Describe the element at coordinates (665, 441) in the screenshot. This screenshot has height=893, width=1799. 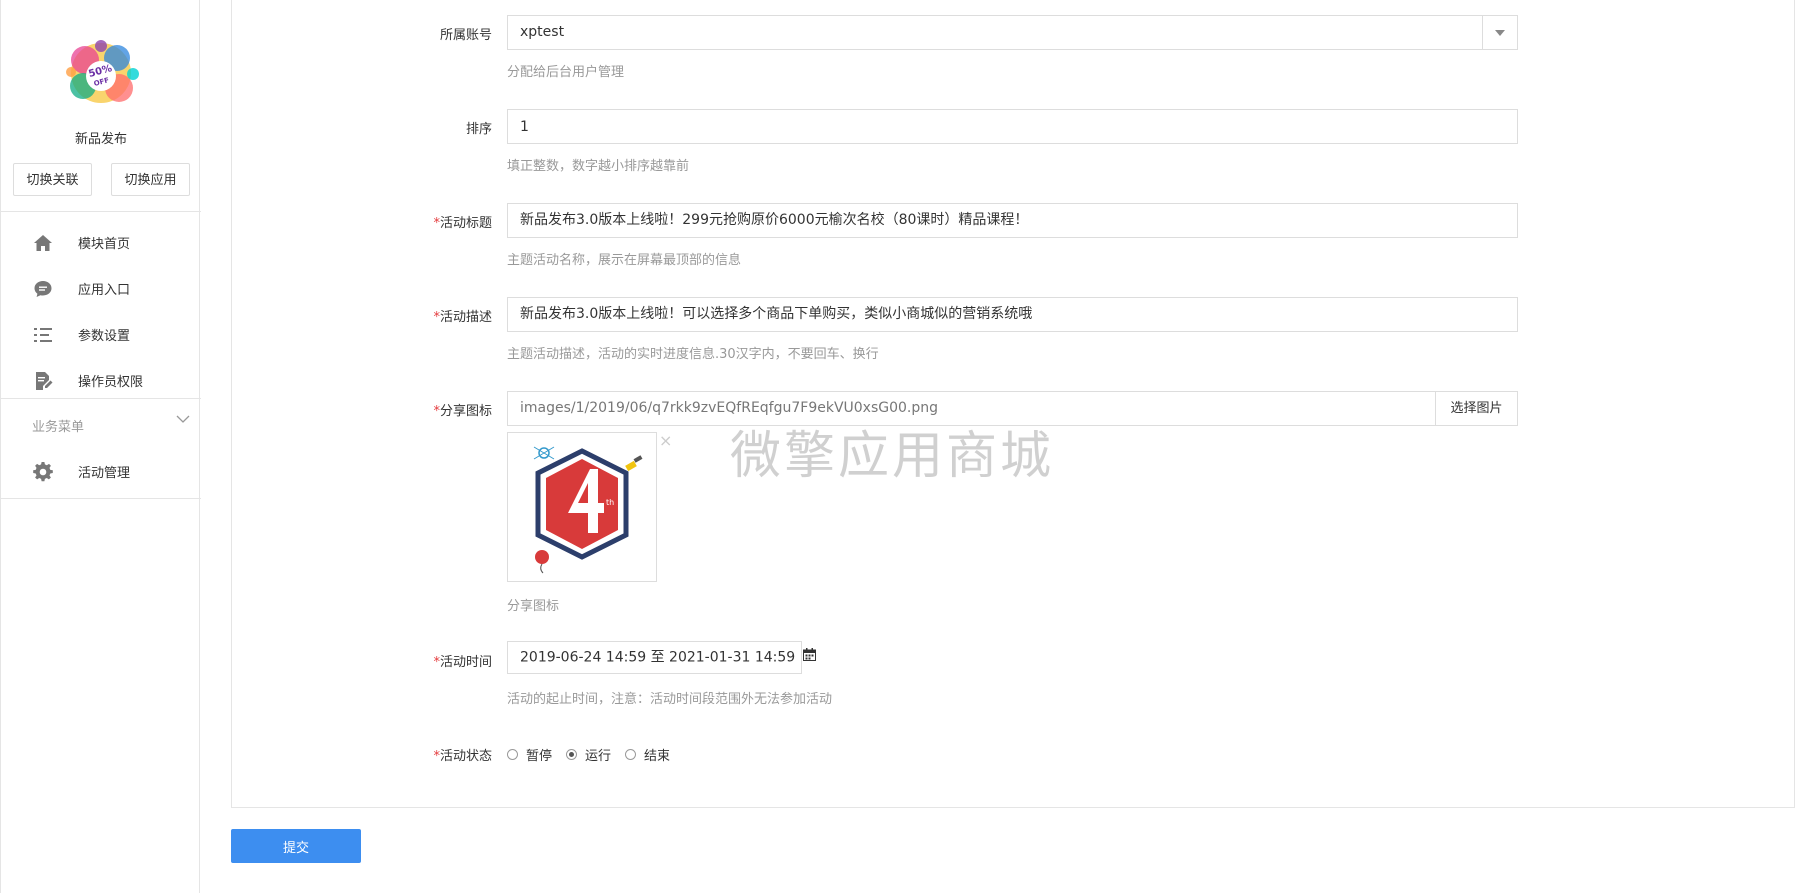
I see `close-icon: ×` at that location.